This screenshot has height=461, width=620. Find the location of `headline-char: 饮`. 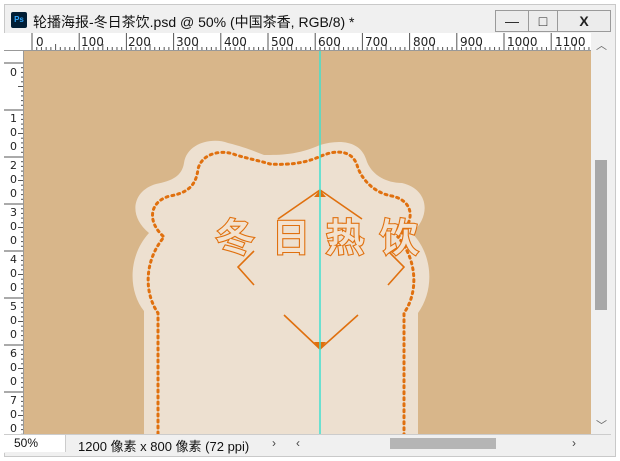

headline-char: 饮 is located at coordinates (399, 238).